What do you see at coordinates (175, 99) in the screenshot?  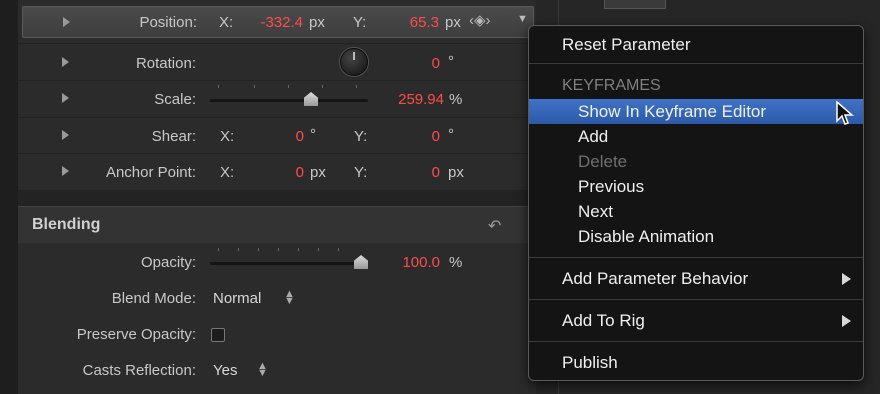 I see `scale-label: Scale:` at bounding box center [175, 99].